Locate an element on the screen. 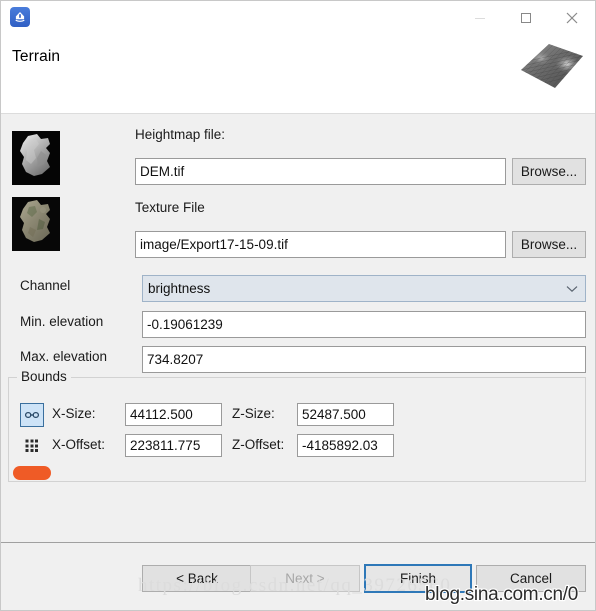 Image resolution: width=596 pixels, height=611 pixels. heightmap-label: Heightmap file: is located at coordinates (180, 134).